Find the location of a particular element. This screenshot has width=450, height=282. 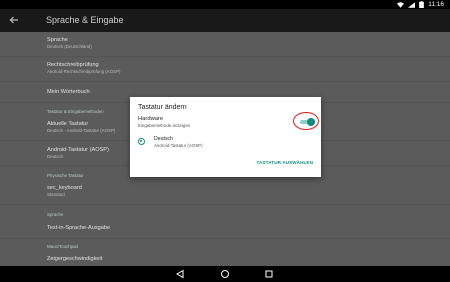

radio-selected-dot is located at coordinates (141, 141).